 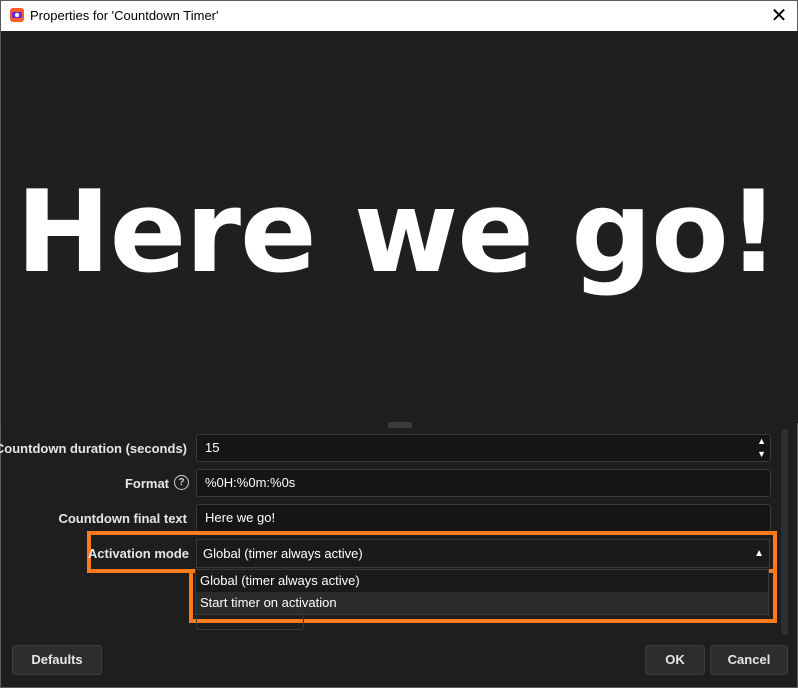 I want to click on spin-up-icon: ▲, so click(x=761, y=441).